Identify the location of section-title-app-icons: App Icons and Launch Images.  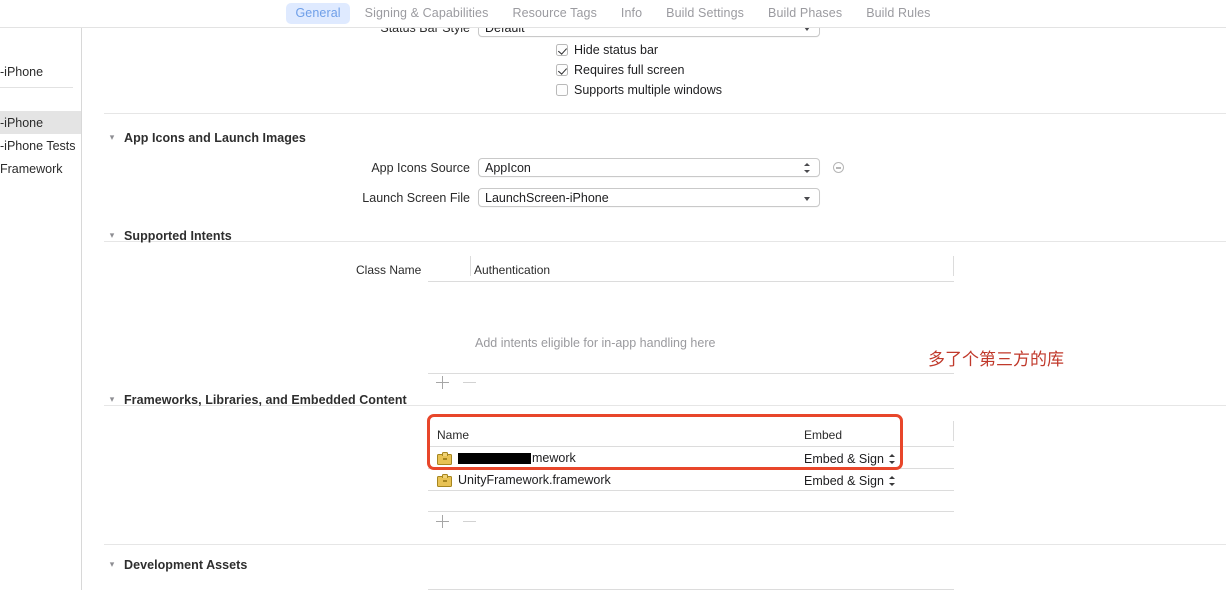
(215, 138).